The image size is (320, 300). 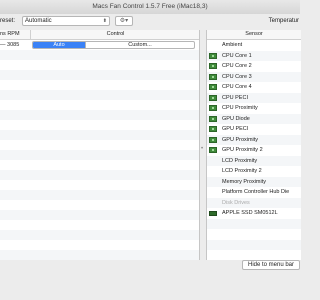 I want to click on sensor-row: LCD Proximity 2, so click(x=254, y=171).